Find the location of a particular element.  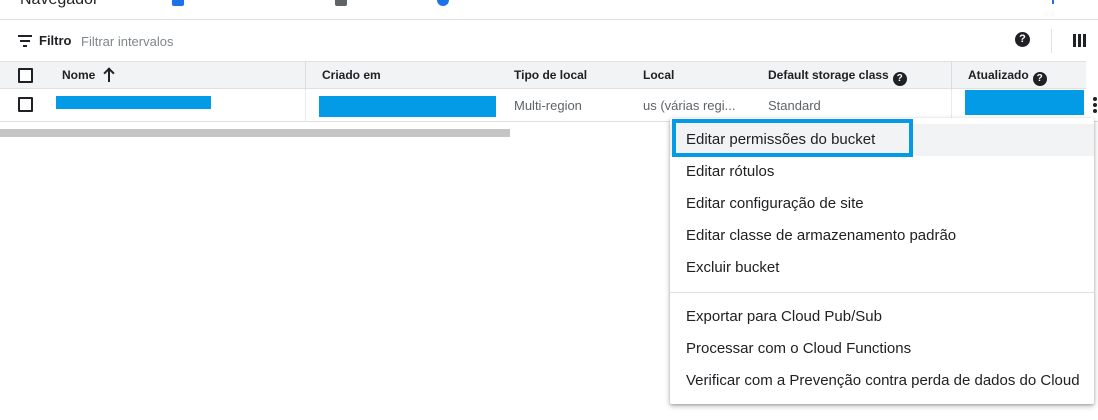

bucket-name-redacted is located at coordinates (133, 102).